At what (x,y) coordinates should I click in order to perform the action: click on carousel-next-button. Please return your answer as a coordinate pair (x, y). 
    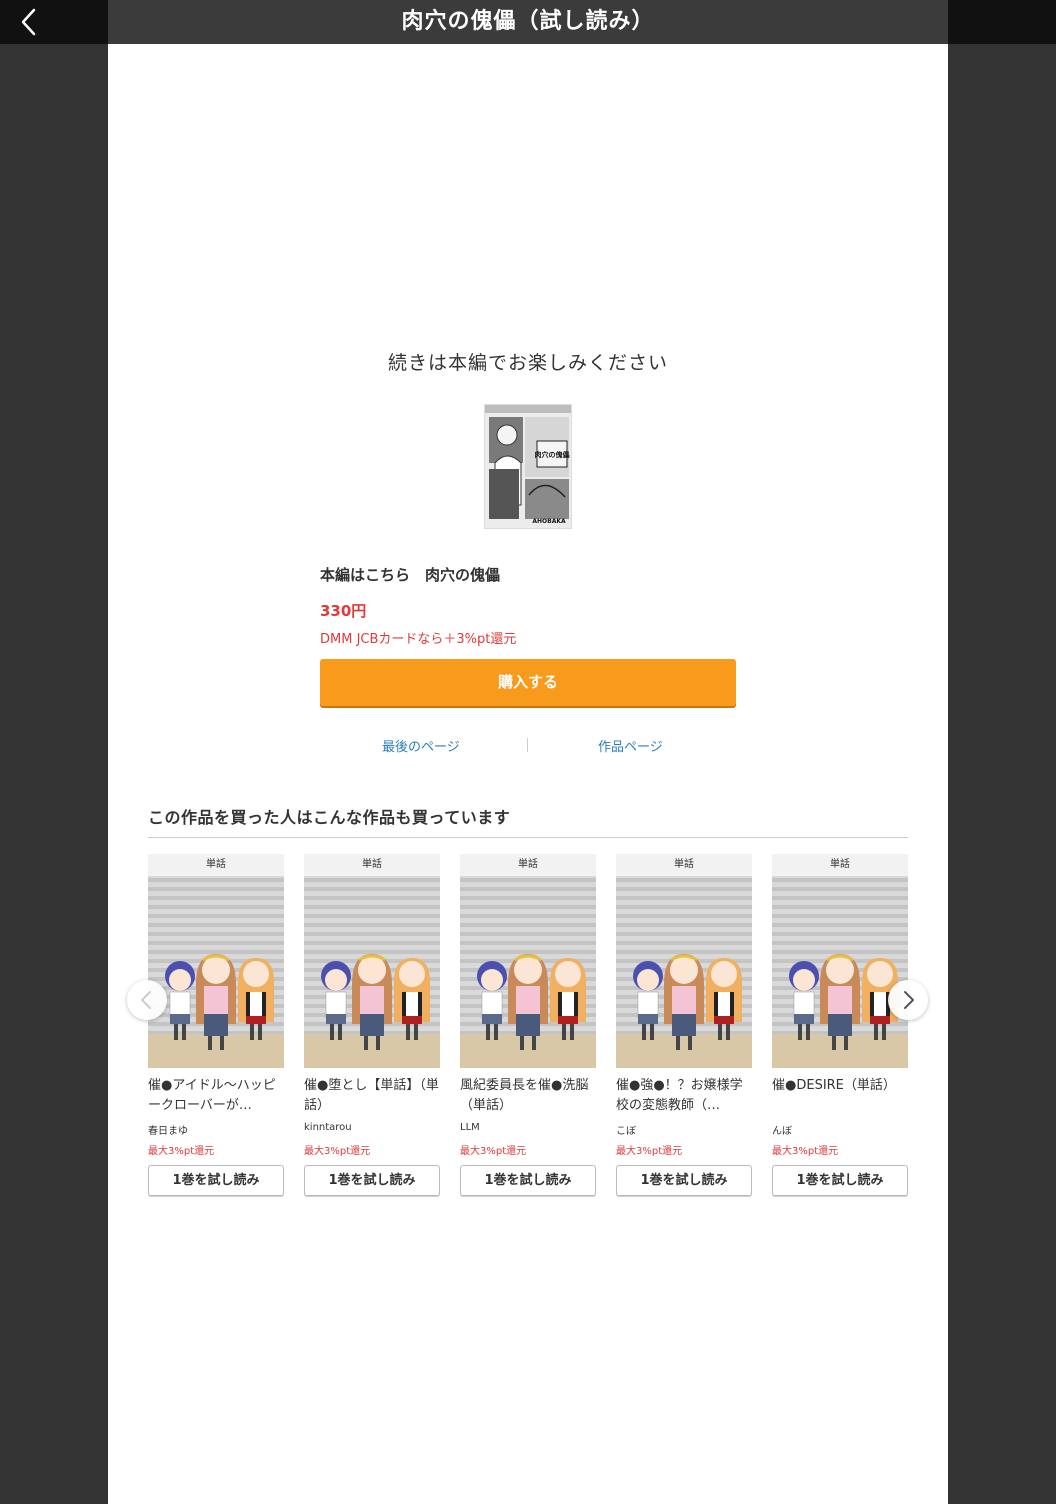
    Looking at the image, I should click on (908, 1000).